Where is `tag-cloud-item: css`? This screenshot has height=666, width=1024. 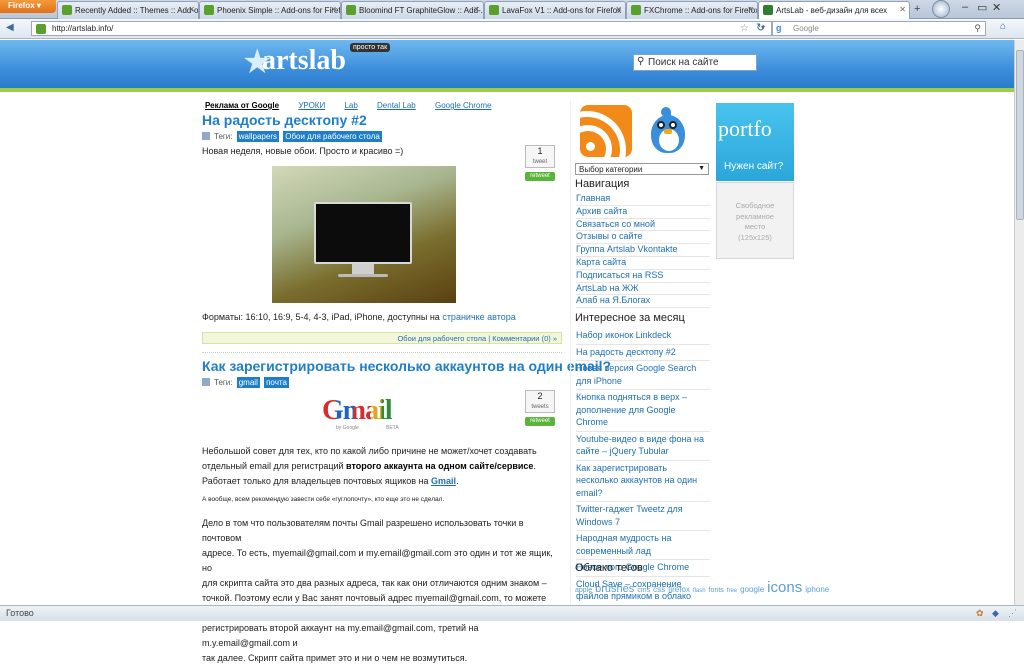 tag-cloud-item: css is located at coordinates (659, 589).